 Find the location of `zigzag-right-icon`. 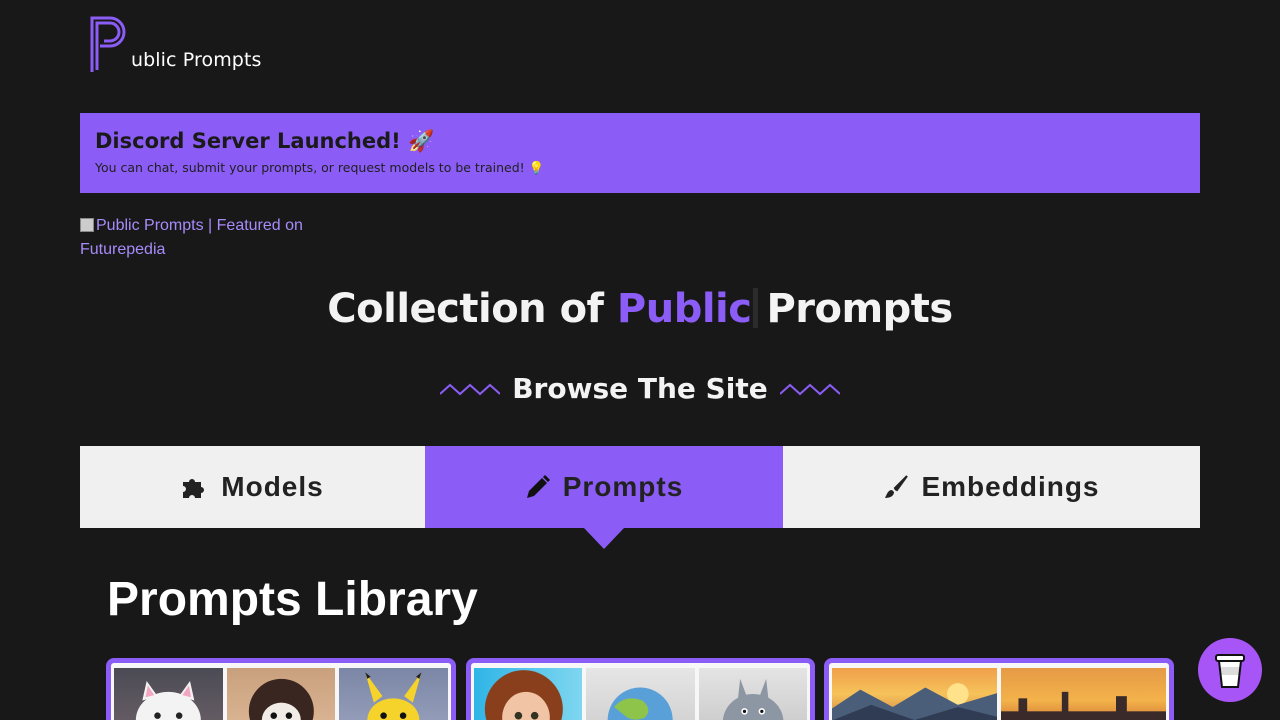

zigzag-right-icon is located at coordinates (809, 389).